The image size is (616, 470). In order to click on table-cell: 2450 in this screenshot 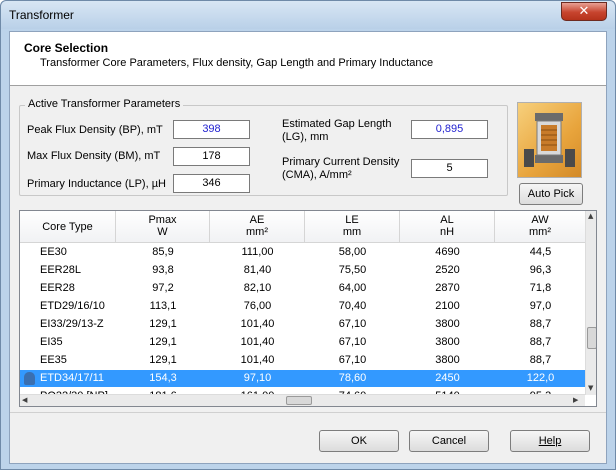, I will do `click(447, 378)`.